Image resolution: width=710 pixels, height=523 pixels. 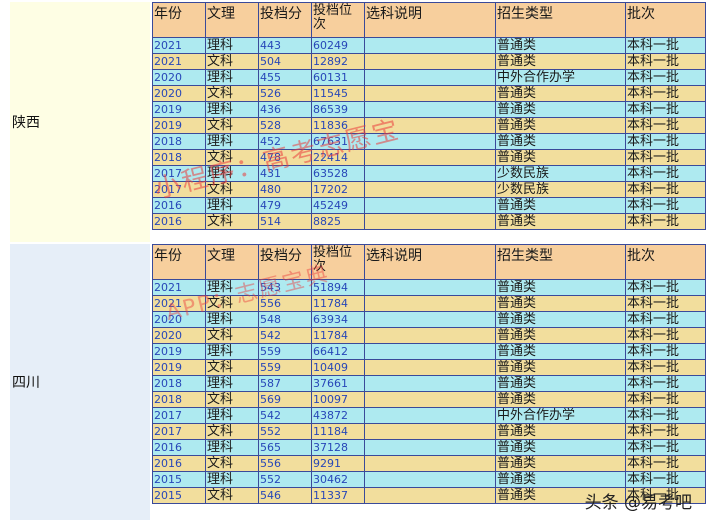 I want to click on cell-score: 479, so click(x=285, y=205).